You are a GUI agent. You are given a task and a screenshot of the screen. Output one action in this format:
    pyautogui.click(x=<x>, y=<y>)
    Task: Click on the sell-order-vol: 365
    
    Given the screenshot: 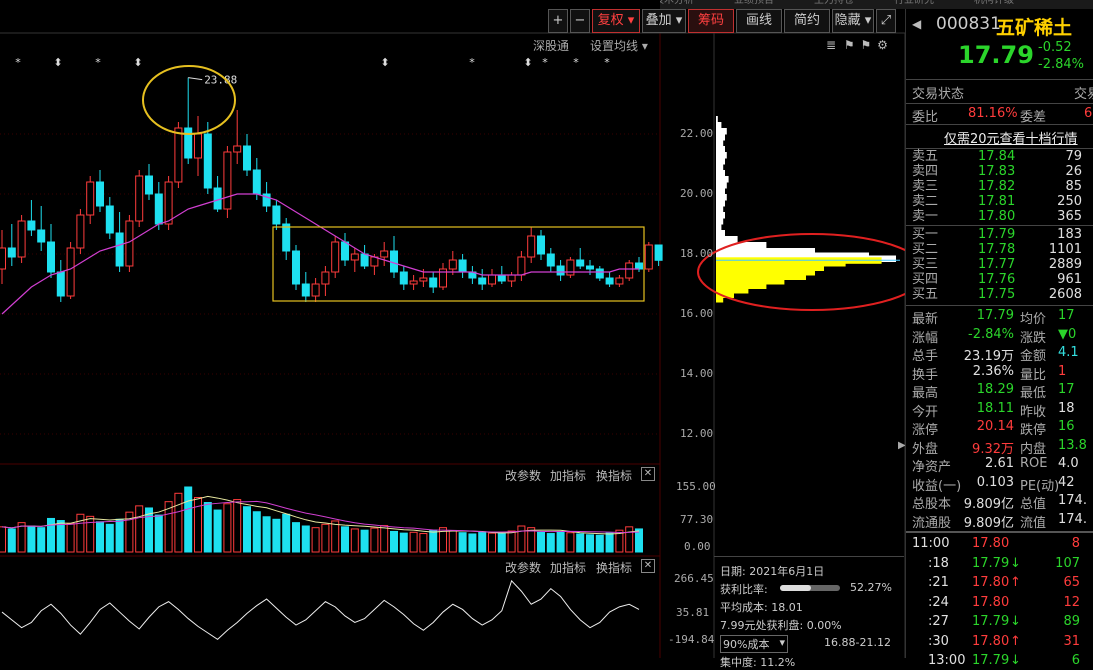 What is the action you would take?
    pyautogui.click(x=1069, y=216)
    